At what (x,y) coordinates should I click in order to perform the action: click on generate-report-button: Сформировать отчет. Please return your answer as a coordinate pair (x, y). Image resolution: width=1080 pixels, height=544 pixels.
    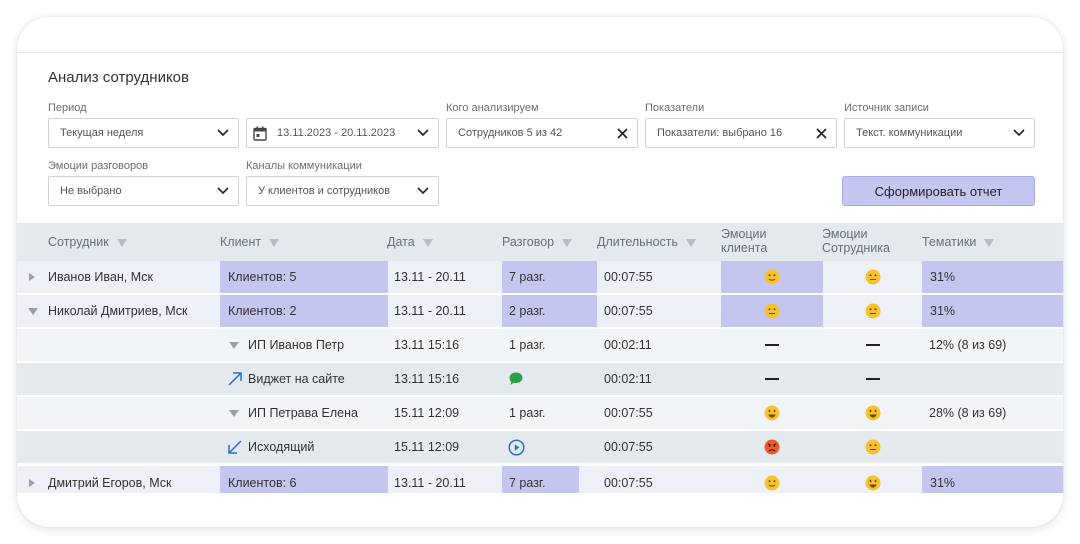
    Looking at the image, I should click on (938, 191).